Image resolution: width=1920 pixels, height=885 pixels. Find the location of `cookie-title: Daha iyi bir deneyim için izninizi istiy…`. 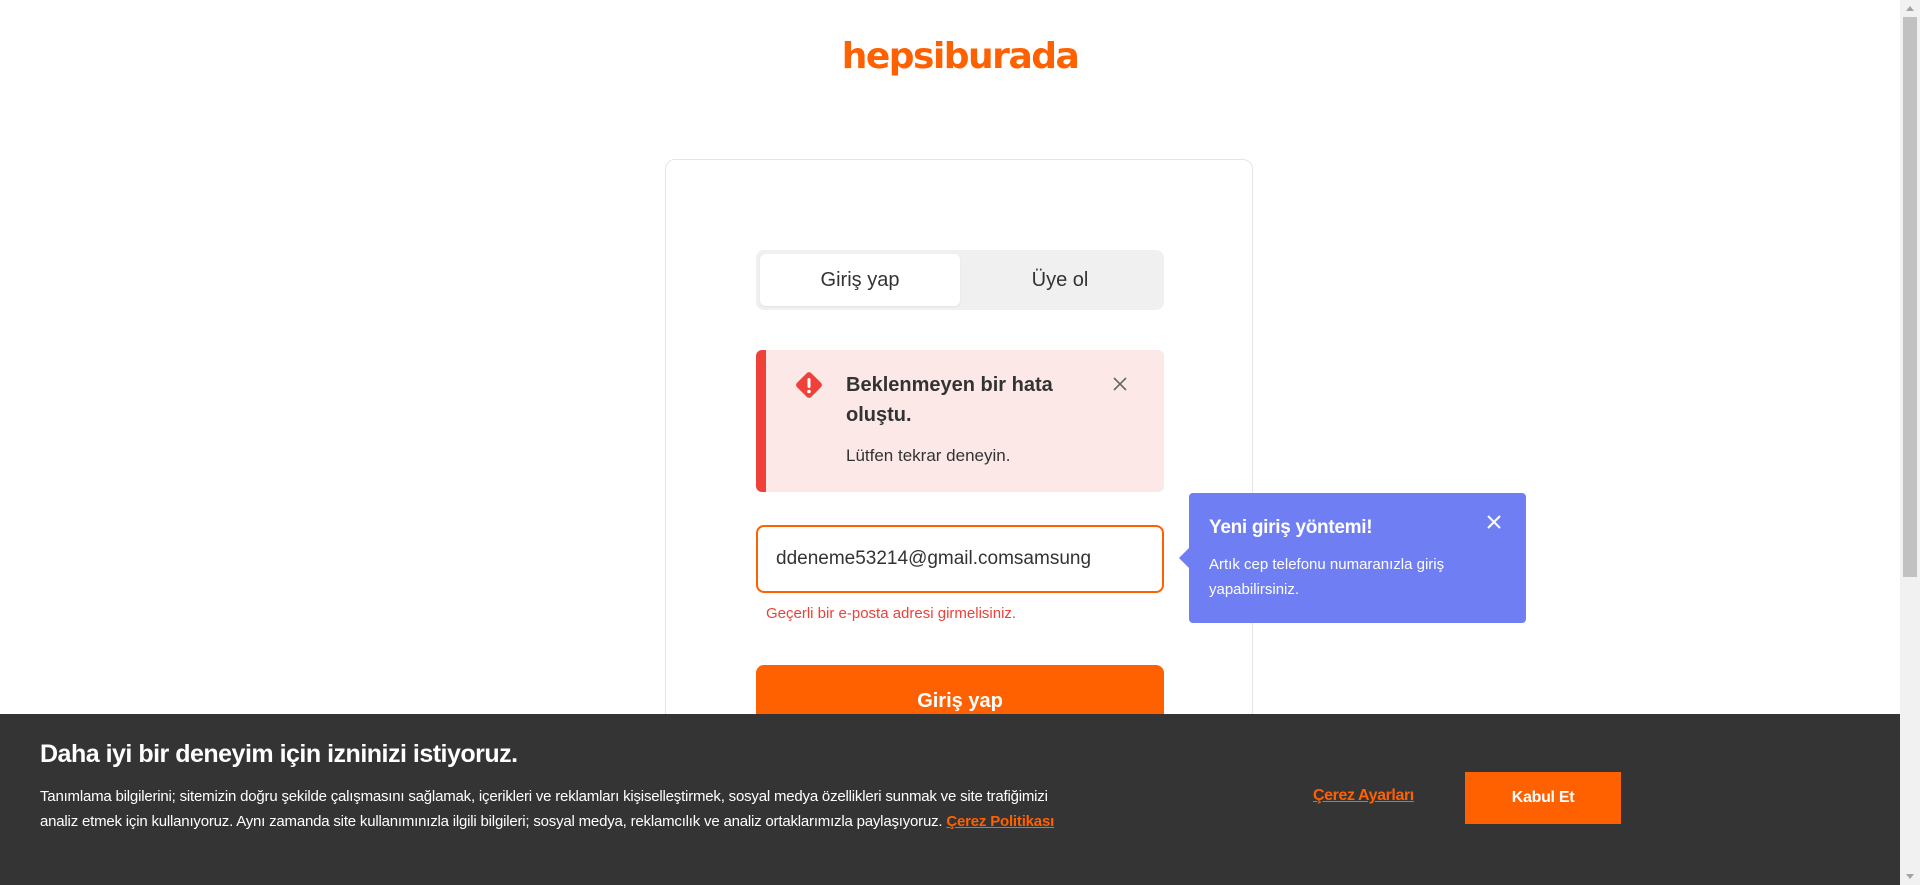

cookie-title: Daha iyi bir deneyim için izninizi istiy… is located at coordinates (279, 754).